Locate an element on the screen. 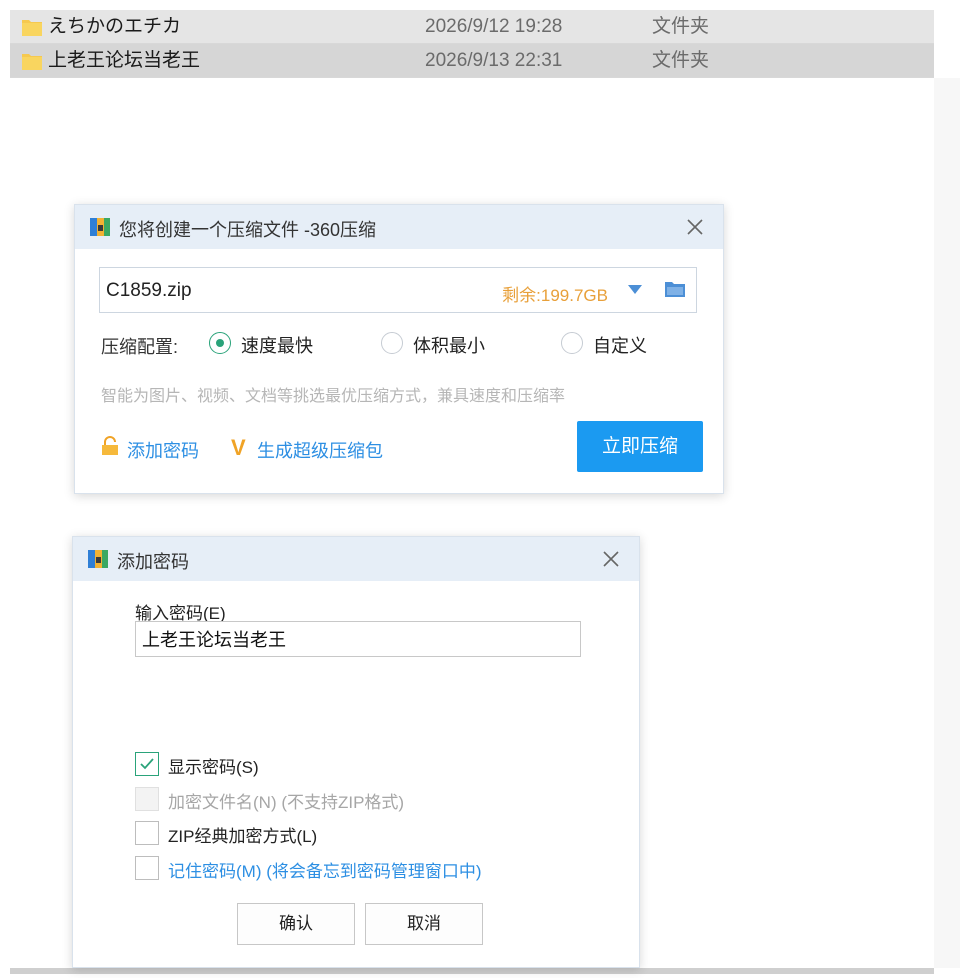  checkbox-label: ZIP经典加密方式(L) is located at coordinates (243, 836).